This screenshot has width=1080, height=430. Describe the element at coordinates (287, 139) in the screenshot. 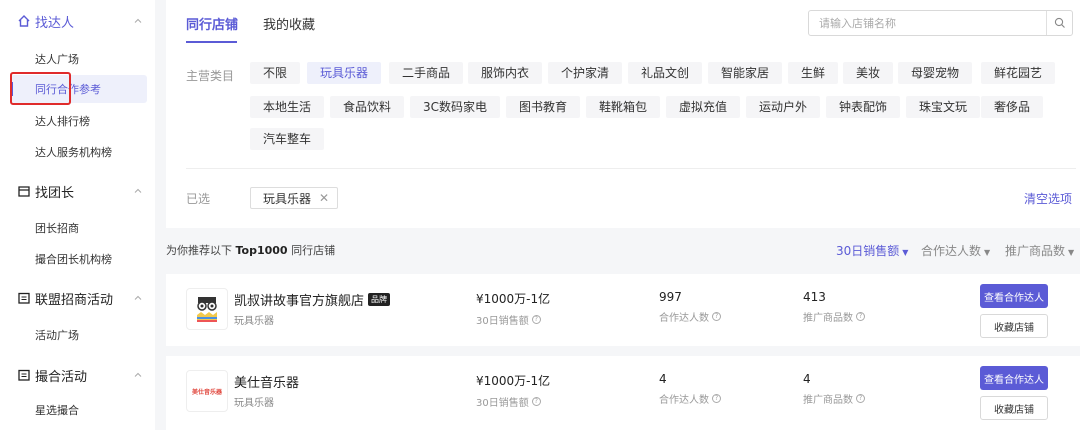

I see `category-chip: 汽车整车` at that location.